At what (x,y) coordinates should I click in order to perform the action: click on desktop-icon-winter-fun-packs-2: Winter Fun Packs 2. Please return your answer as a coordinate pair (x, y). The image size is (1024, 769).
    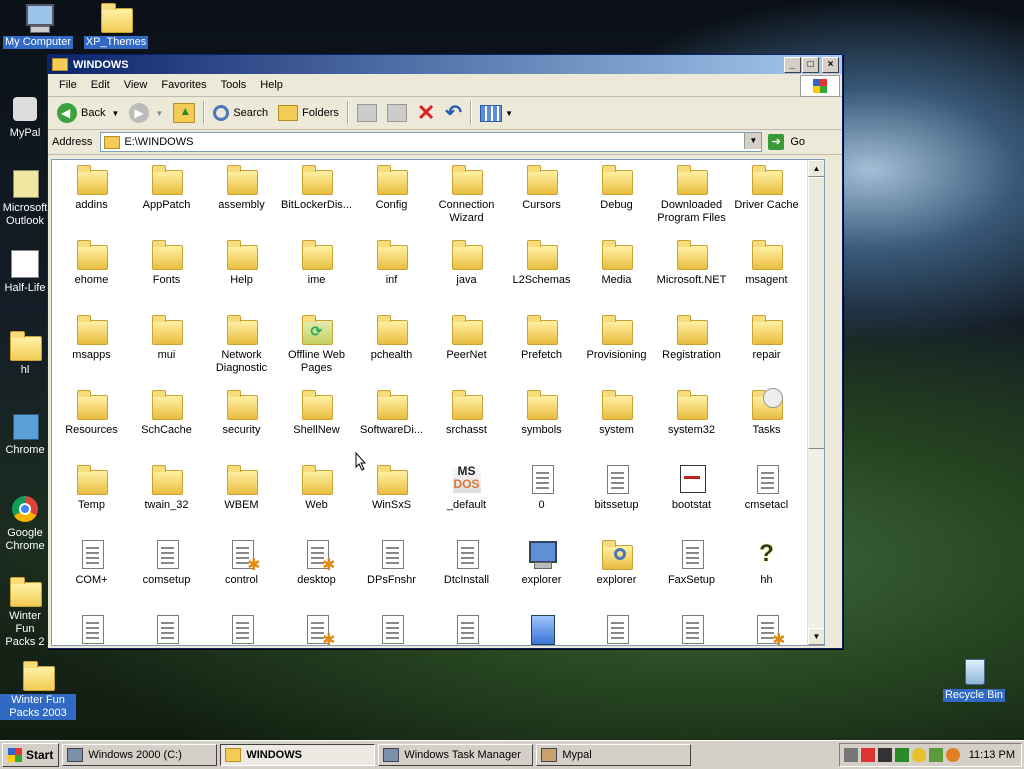
    Looking at the image, I should click on (25, 612).